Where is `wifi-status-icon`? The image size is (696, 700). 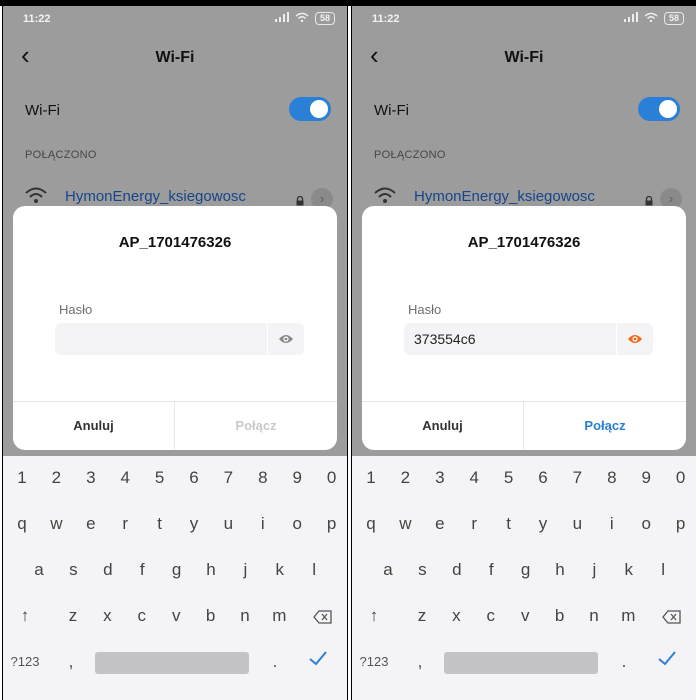
wifi-status-icon is located at coordinates (651, 18).